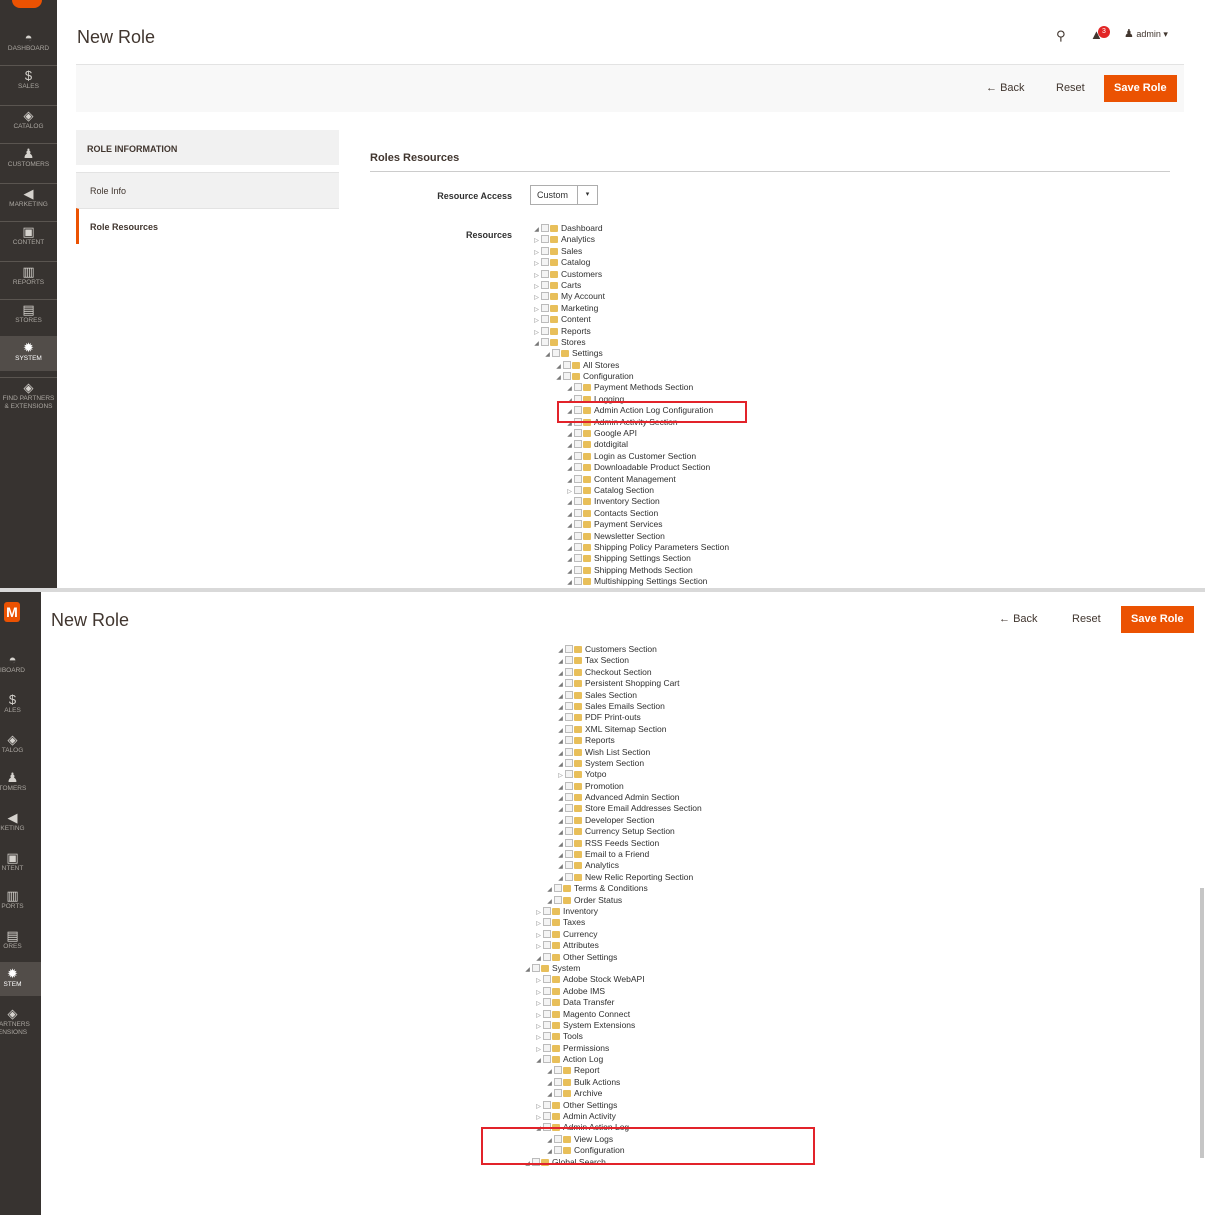 The image size is (1205, 1215). What do you see at coordinates (587, 1070) in the screenshot?
I see `tree-node-label: Report` at bounding box center [587, 1070].